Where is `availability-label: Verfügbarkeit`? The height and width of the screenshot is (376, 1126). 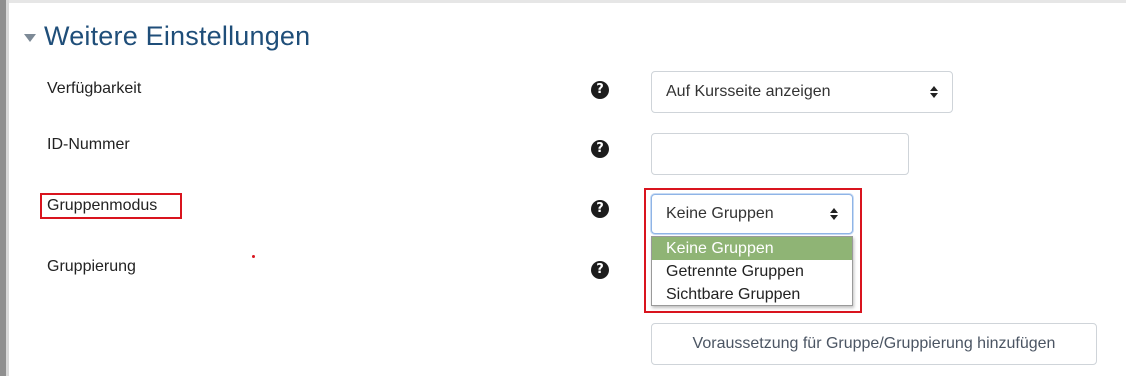
availability-label: Verfügbarkeit is located at coordinates (94, 88).